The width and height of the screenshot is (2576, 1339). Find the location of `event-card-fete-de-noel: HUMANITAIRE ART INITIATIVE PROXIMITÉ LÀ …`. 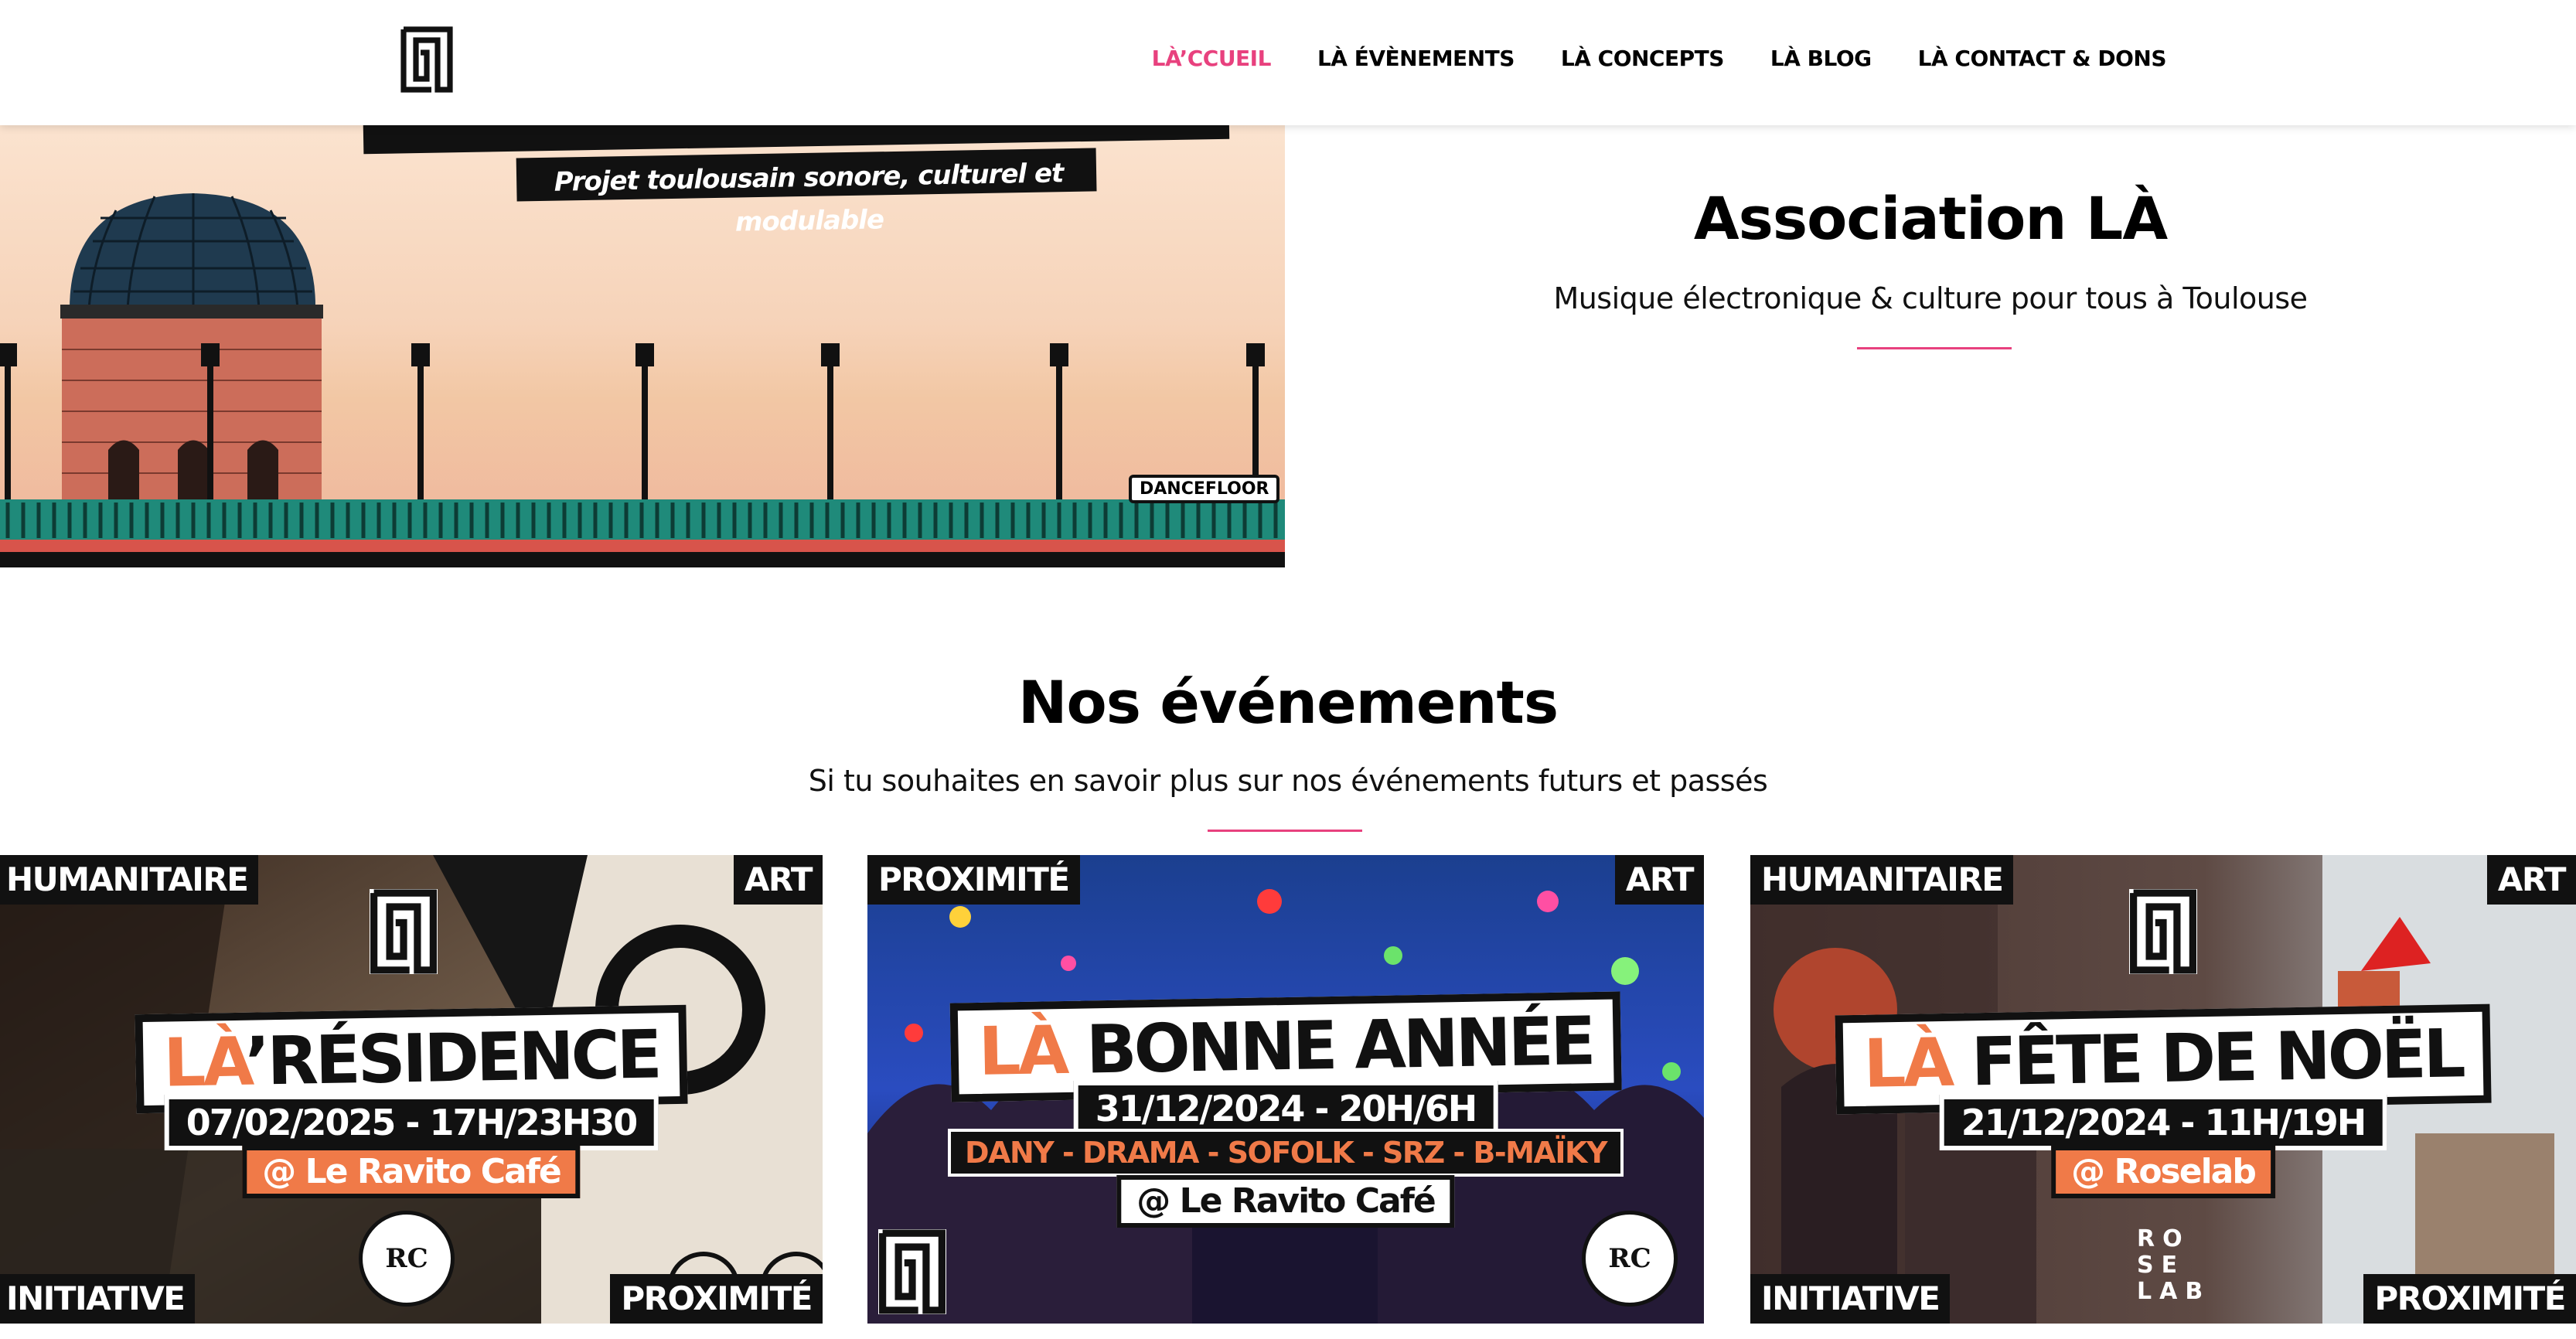

event-card-fete-de-noel: HUMANITAIRE ART INITIATIVE PROXIMITÉ LÀ … is located at coordinates (2163, 1089).